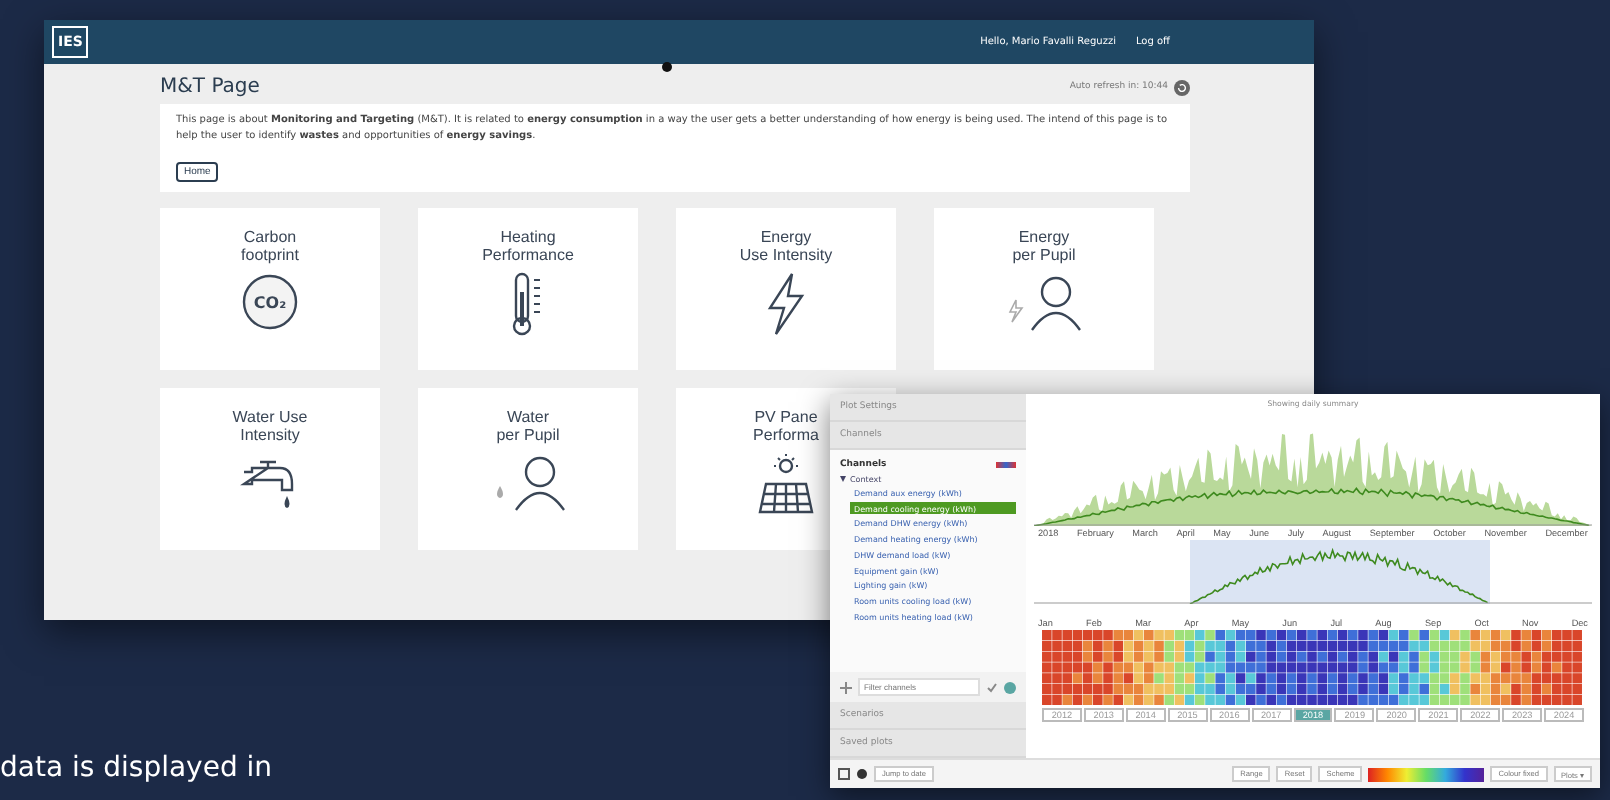  What do you see at coordinates (843, 478) in the screenshot?
I see `caret-icon` at bounding box center [843, 478].